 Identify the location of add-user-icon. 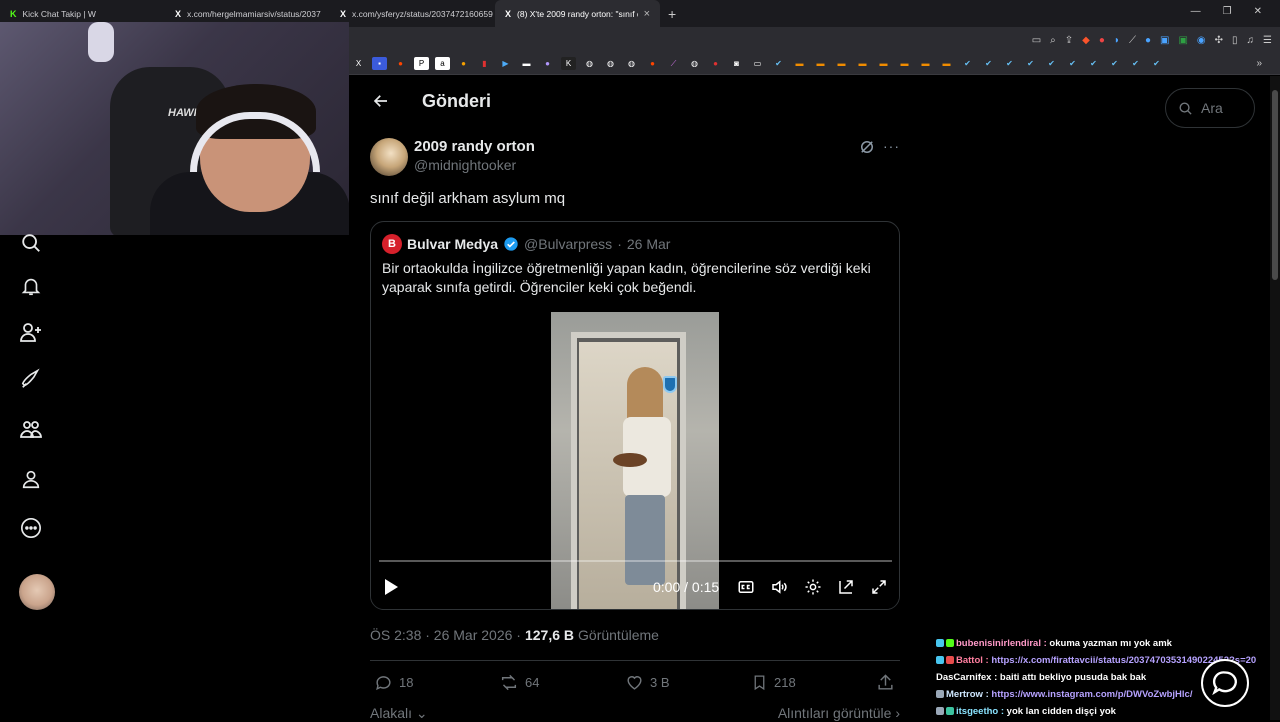
(31, 332).